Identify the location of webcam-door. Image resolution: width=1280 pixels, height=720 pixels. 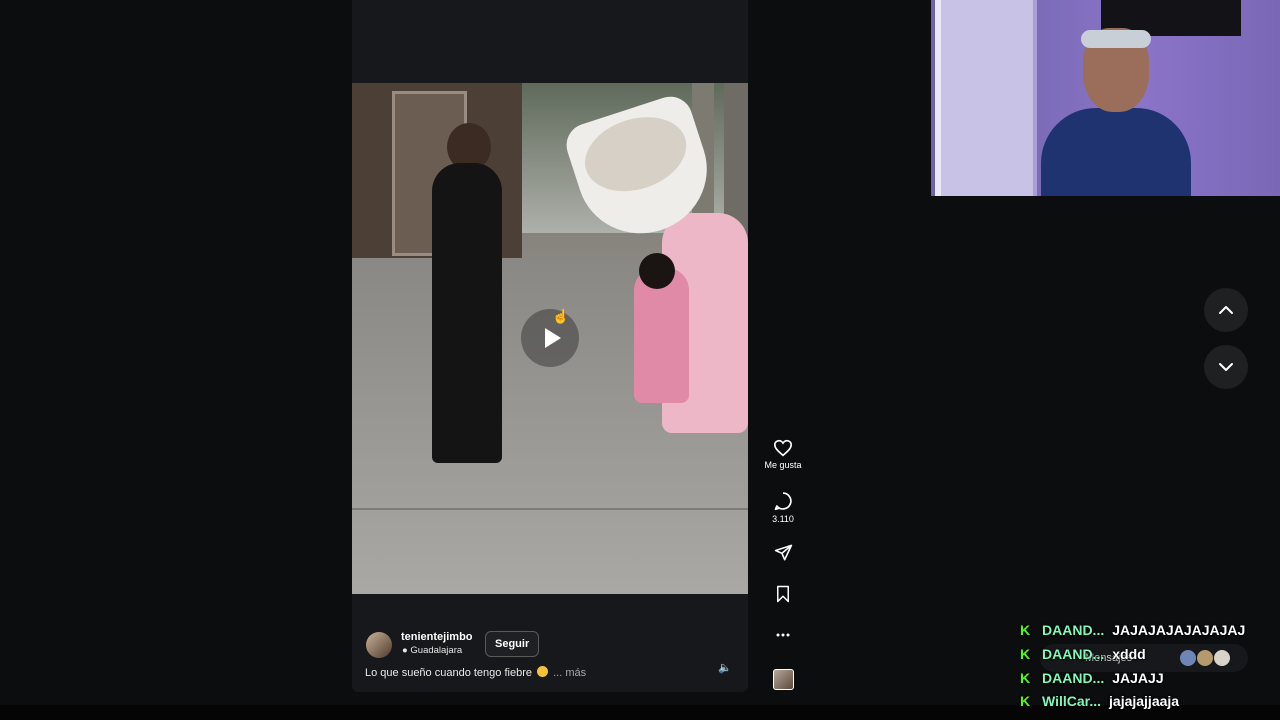
(986, 98).